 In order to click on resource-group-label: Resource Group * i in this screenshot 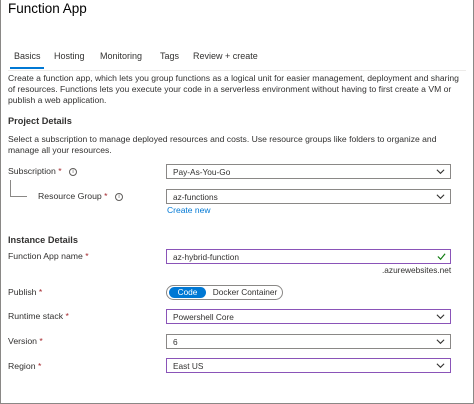, I will do `click(80, 196)`.